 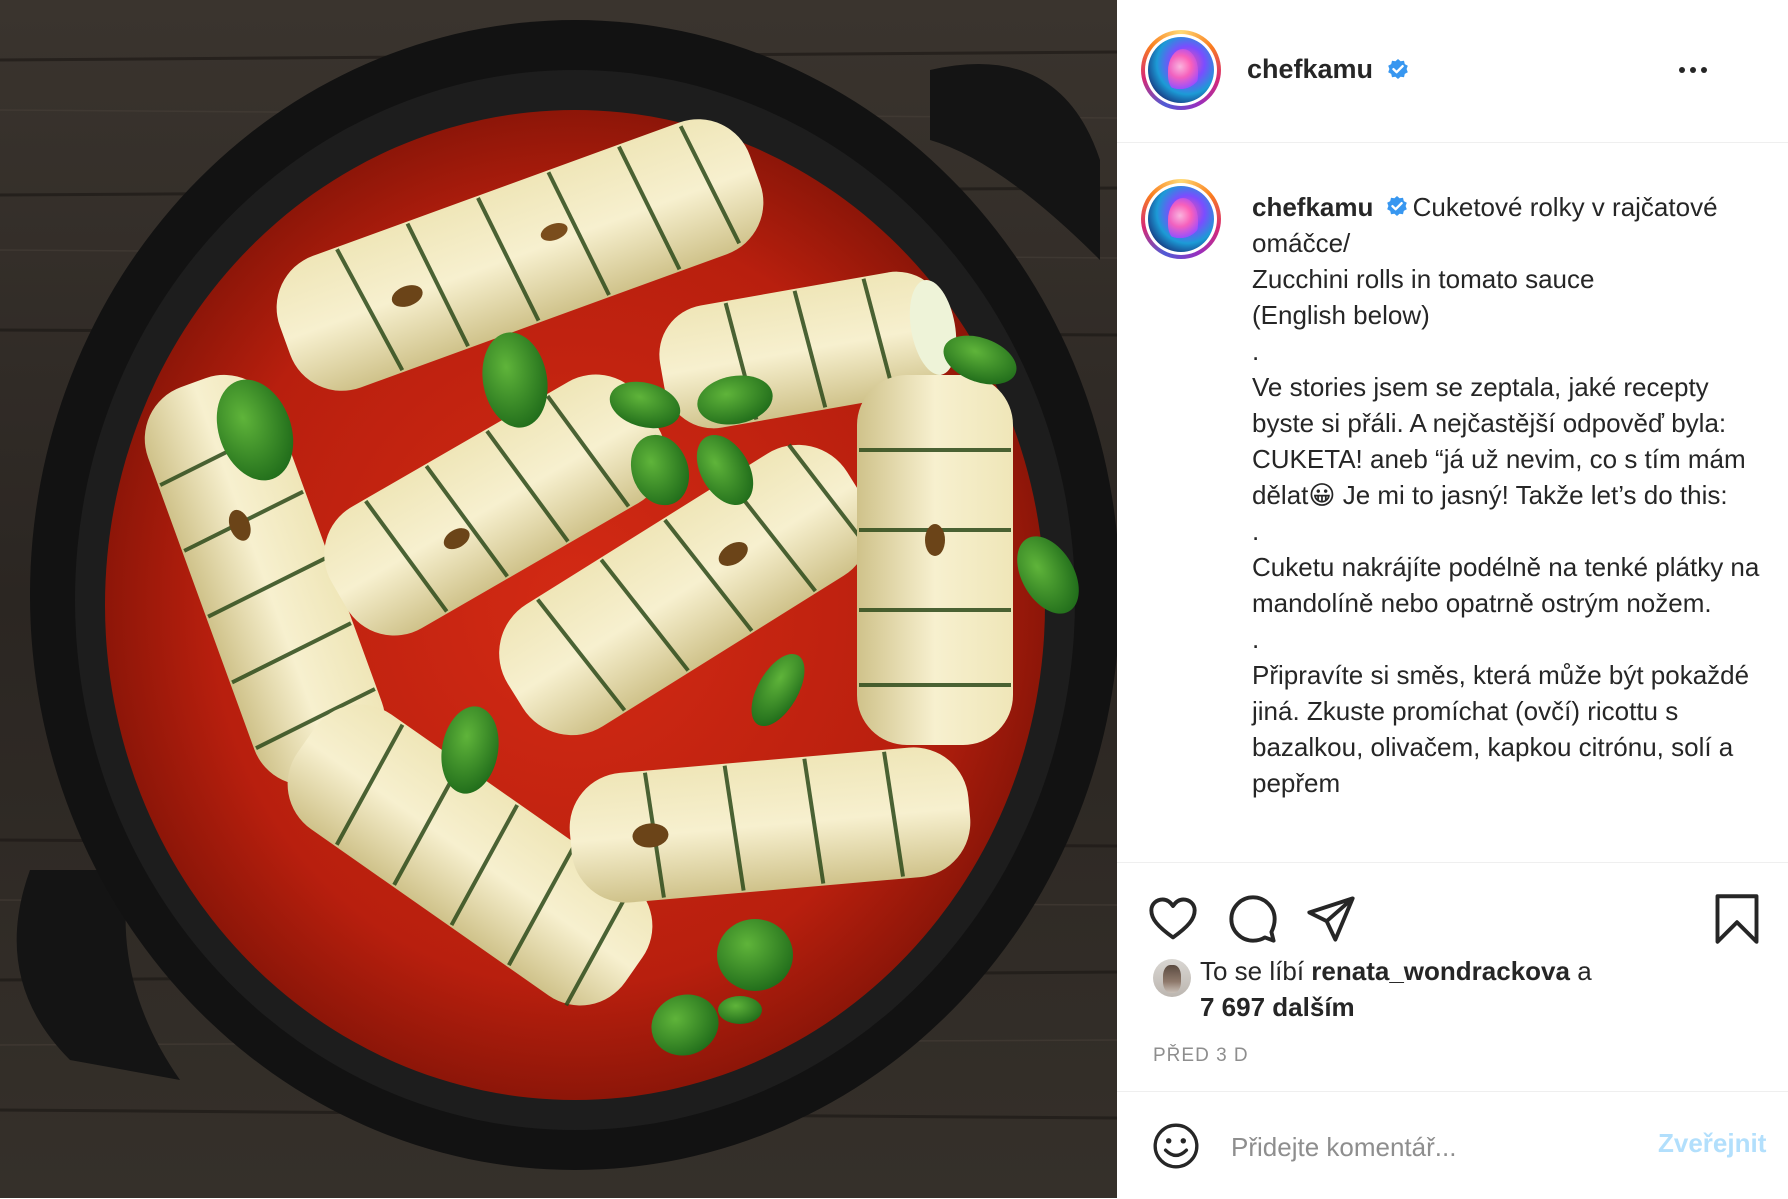 What do you see at coordinates (1181, 219) in the screenshot?
I see `caption-author-avatar` at bounding box center [1181, 219].